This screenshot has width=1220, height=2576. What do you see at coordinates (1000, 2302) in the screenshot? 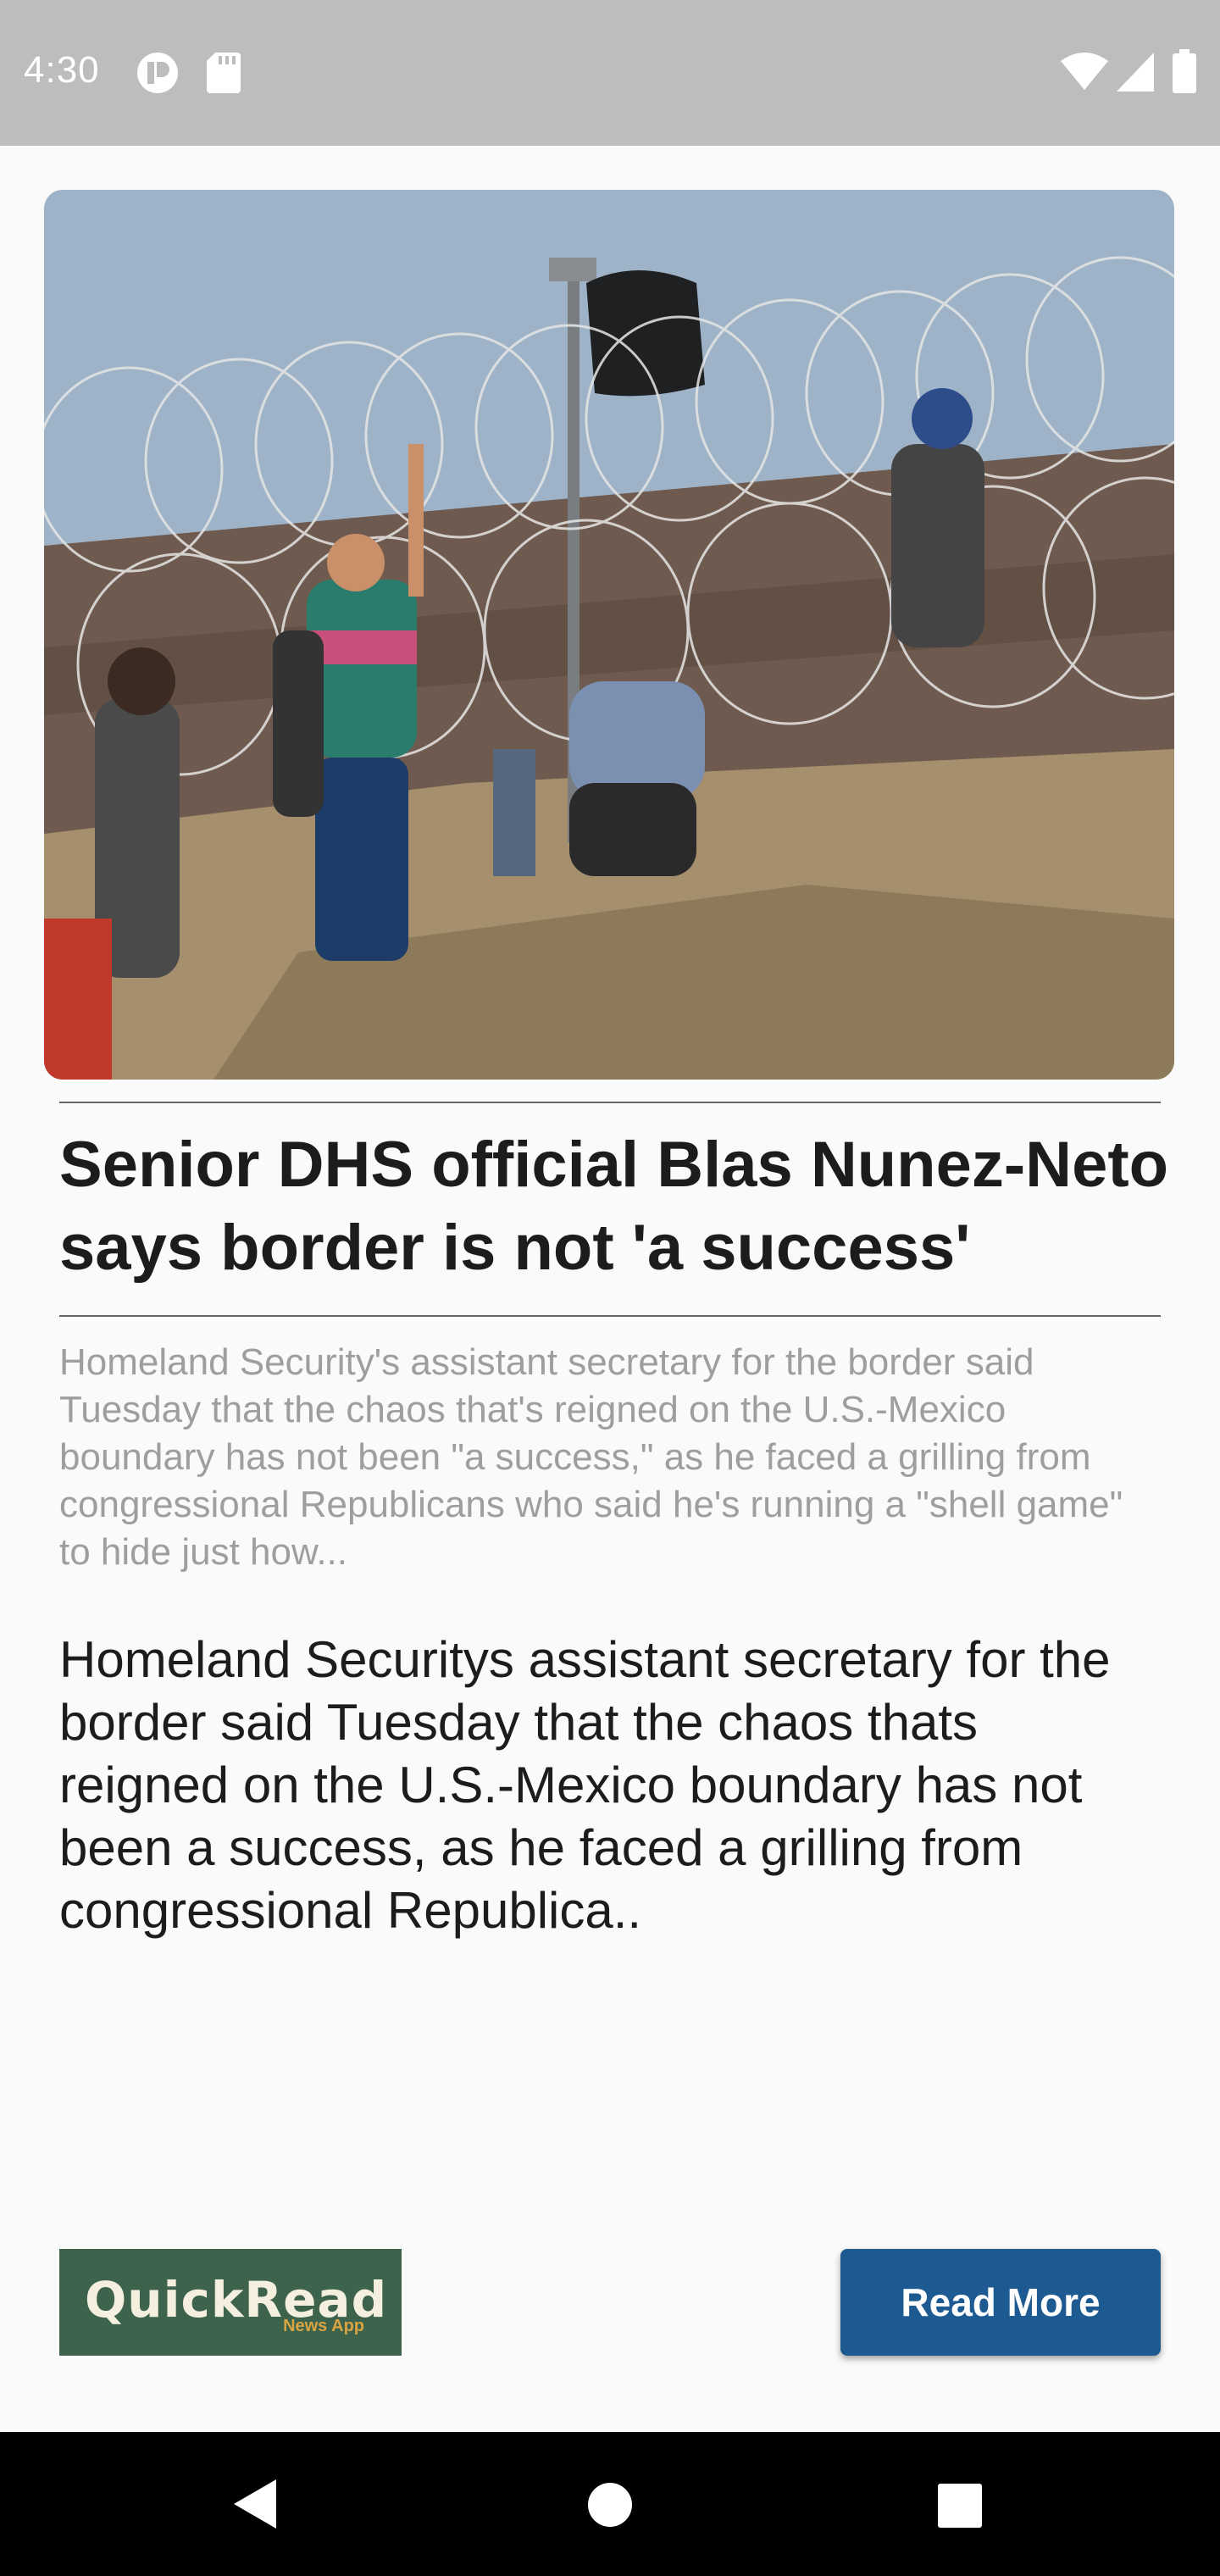
I see `read-more-button: Read More` at bounding box center [1000, 2302].